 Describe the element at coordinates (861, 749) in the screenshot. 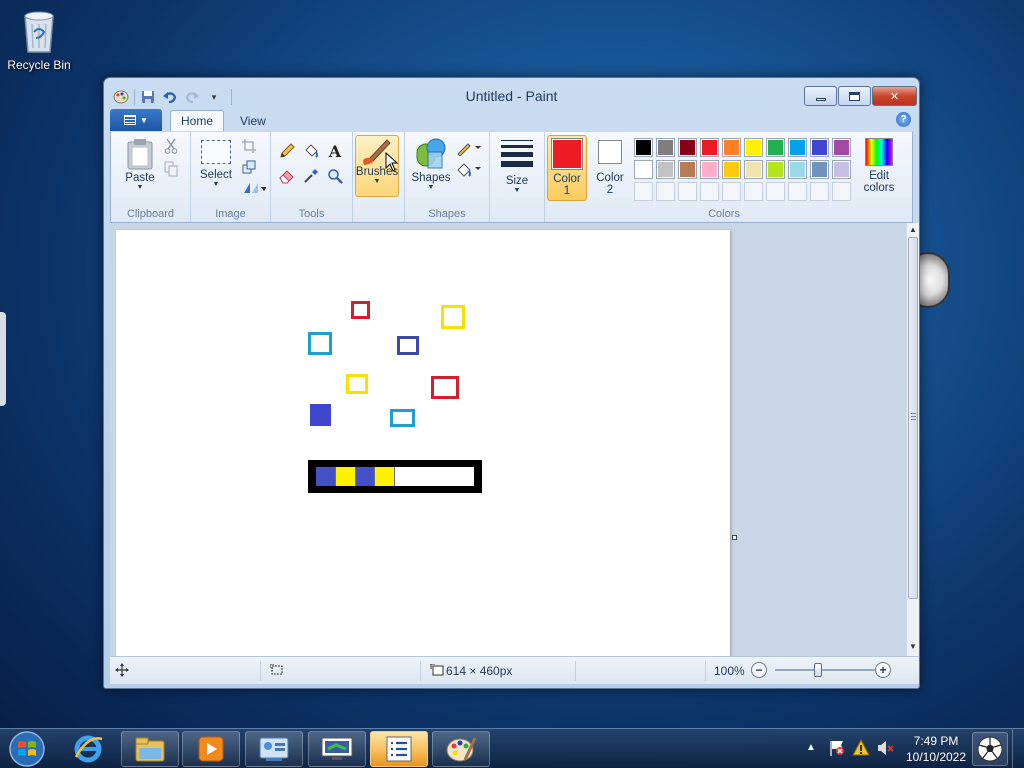

I see `warning-icon` at that location.